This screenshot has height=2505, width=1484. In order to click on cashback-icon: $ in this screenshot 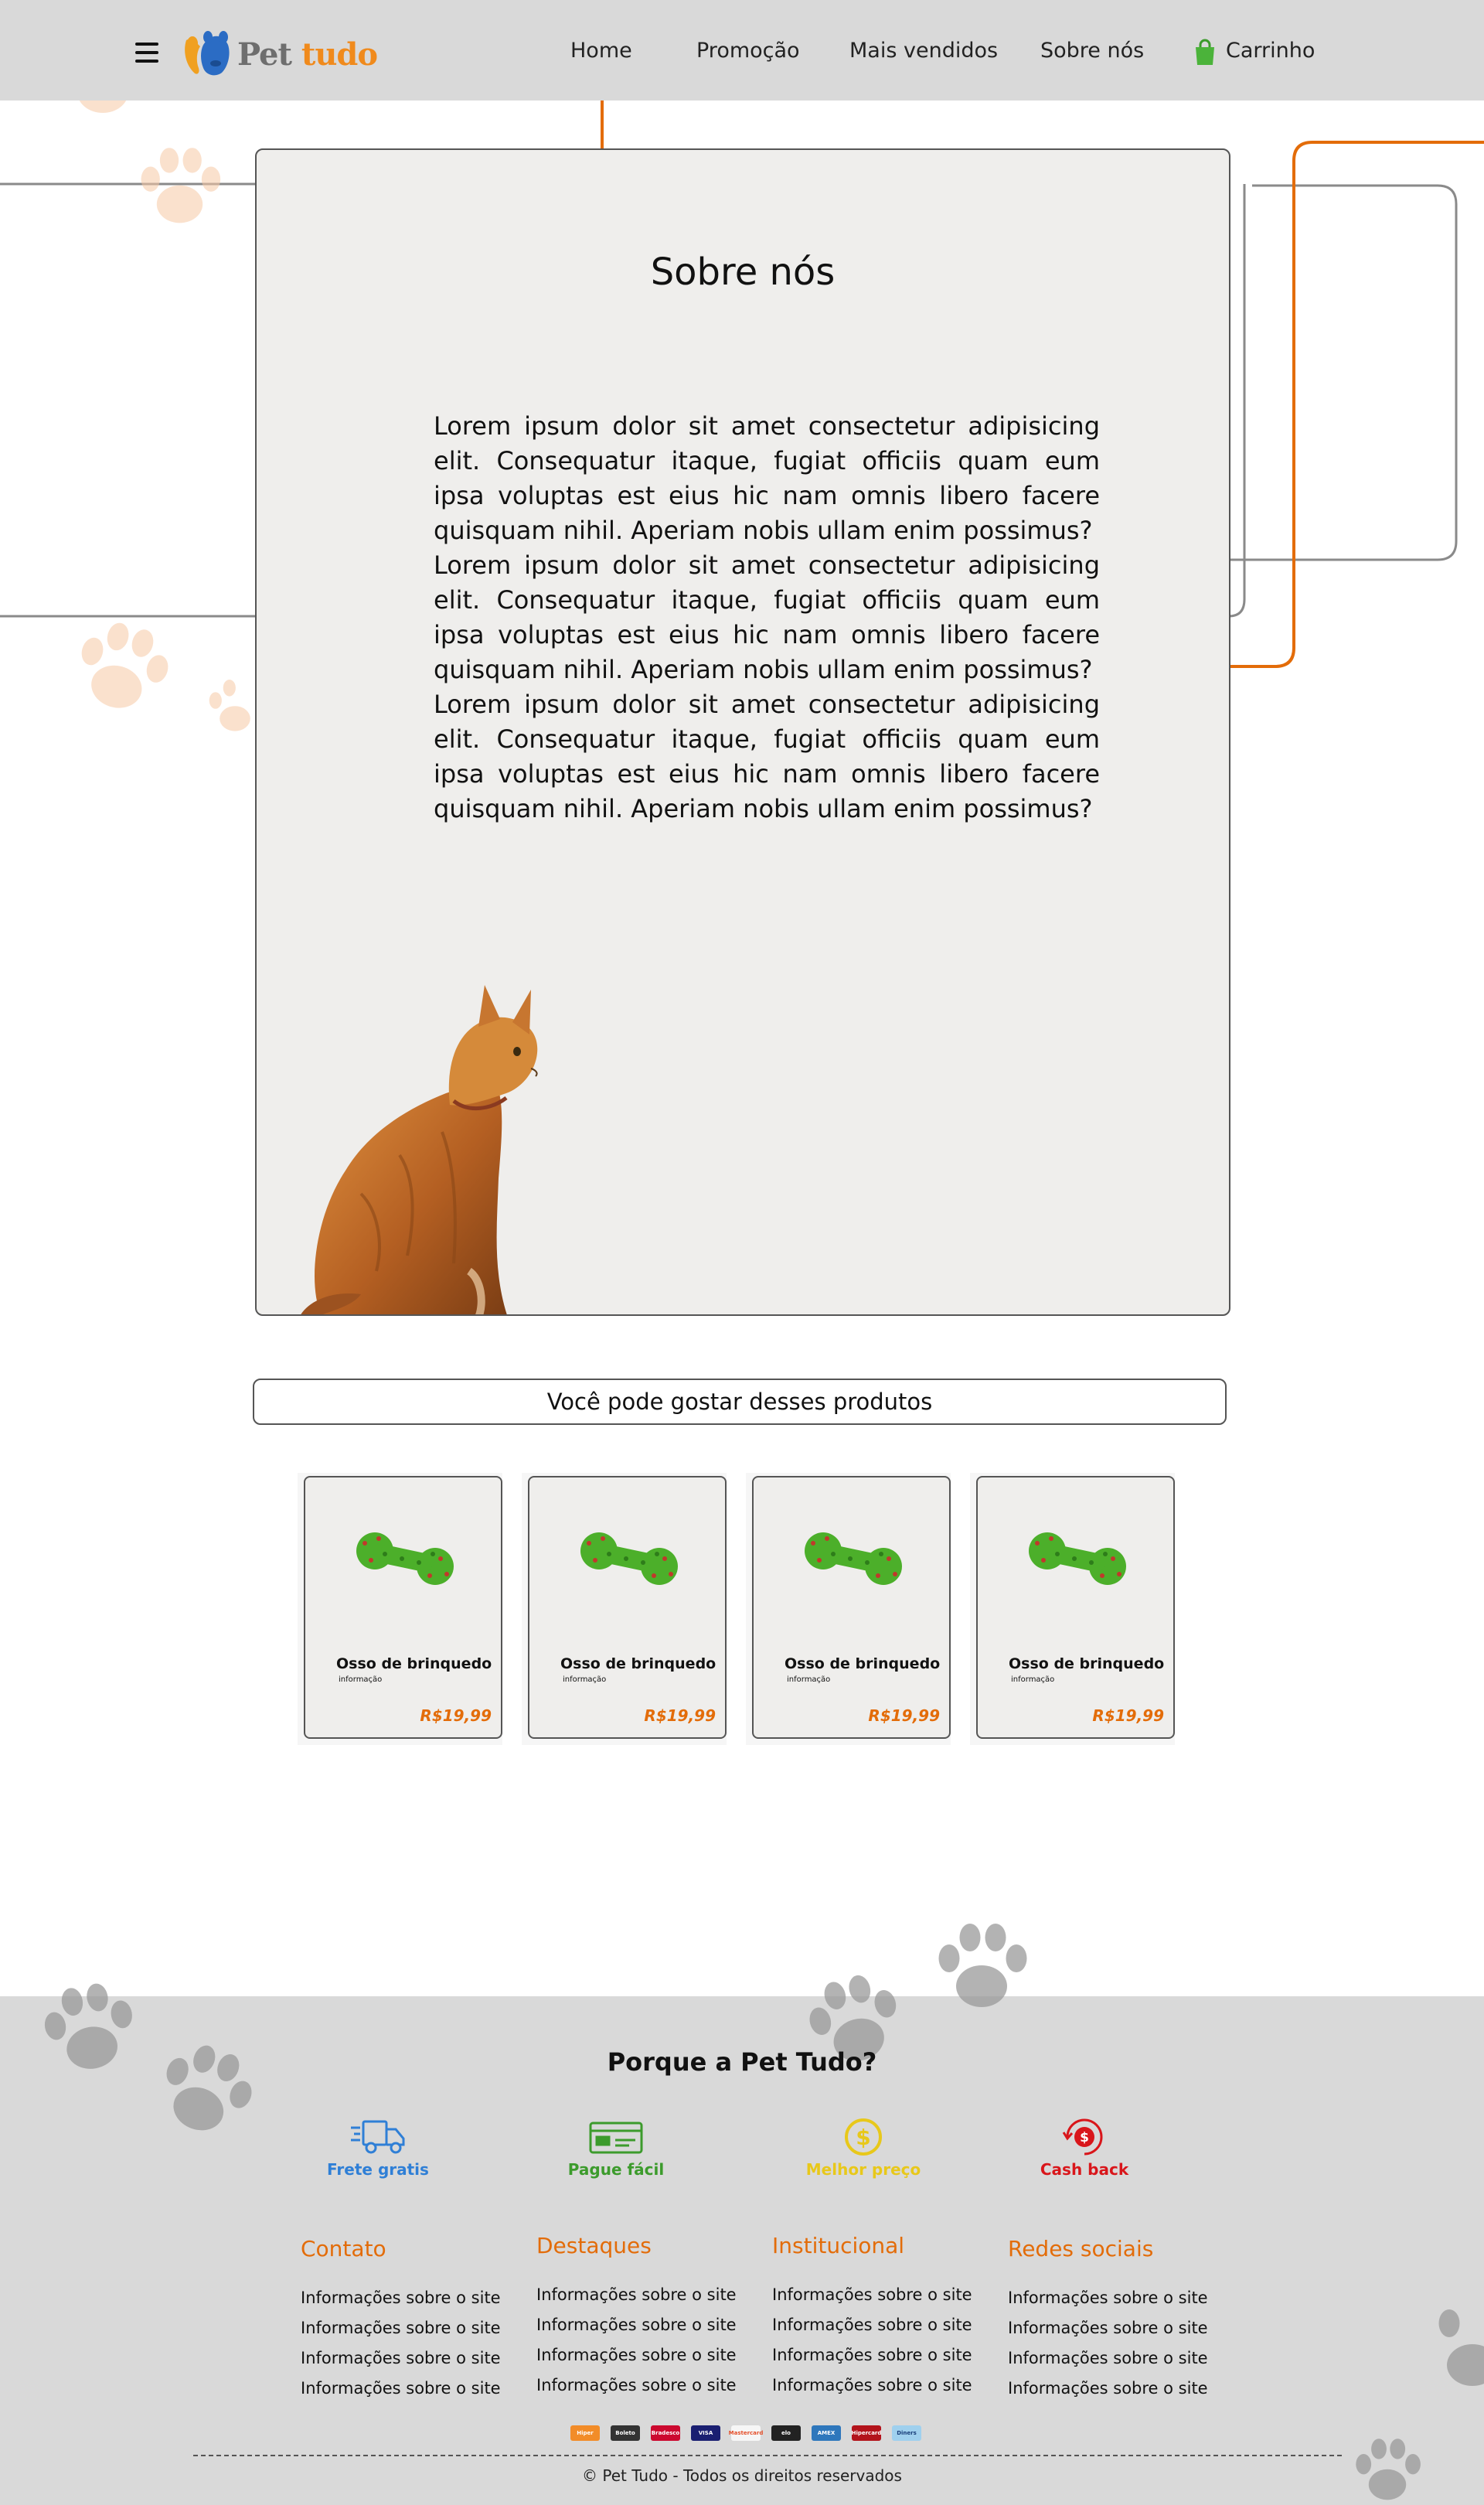, I will do `click(1082, 2137)`.